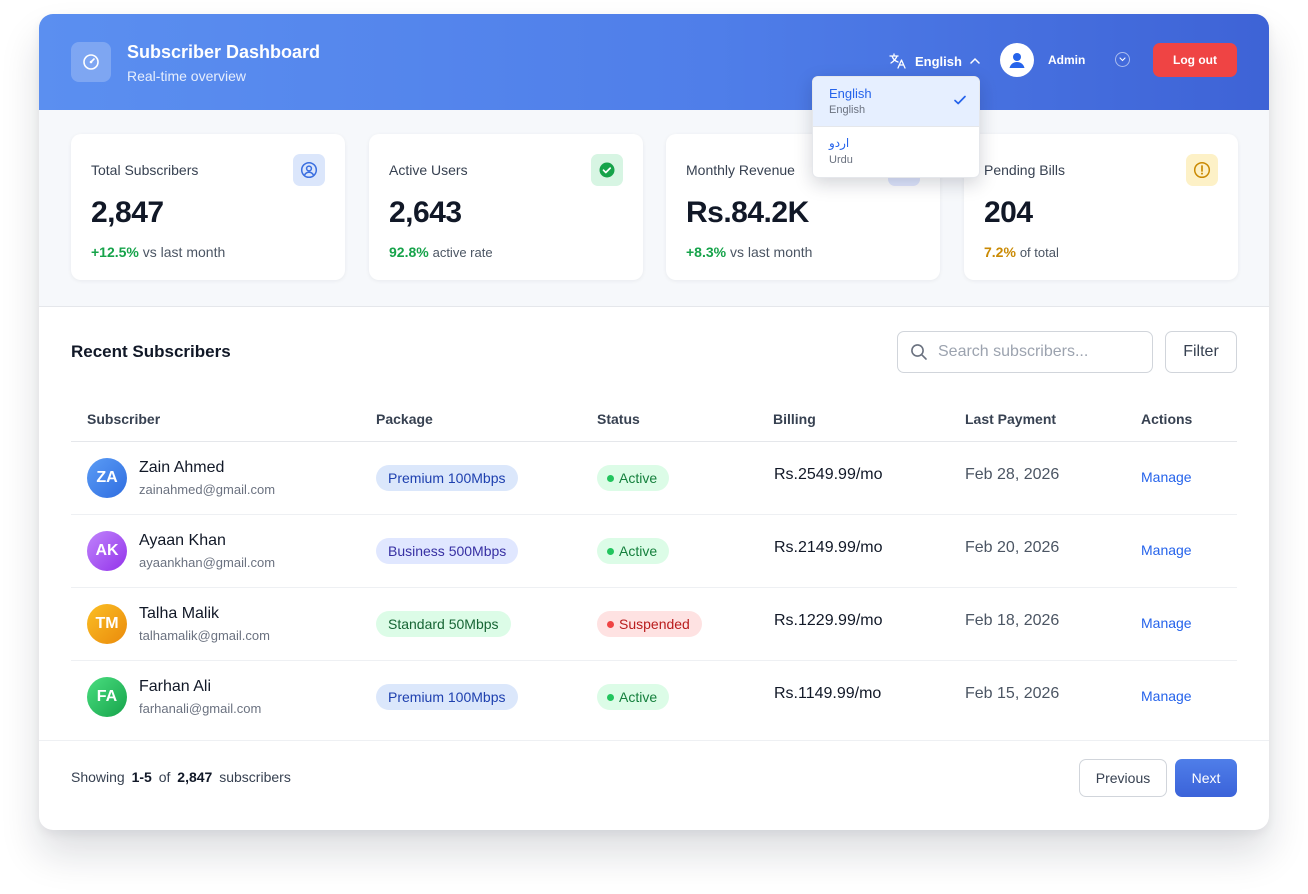 This screenshot has height=894, width=1308. Describe the element at coordinates (828, 474) in the screenshot. I see `billing-amount: Rs.2549.99/mo` at that location.